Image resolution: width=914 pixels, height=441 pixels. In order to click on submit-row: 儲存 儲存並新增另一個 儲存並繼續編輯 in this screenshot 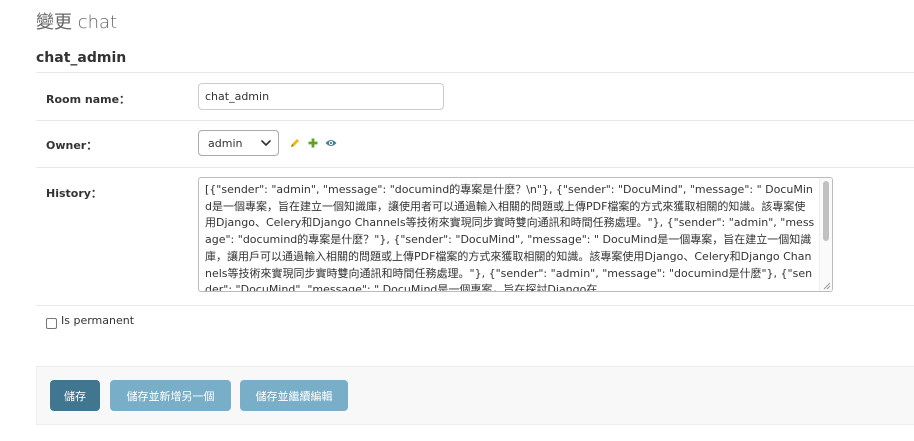, I will do `click(475, 395)`.